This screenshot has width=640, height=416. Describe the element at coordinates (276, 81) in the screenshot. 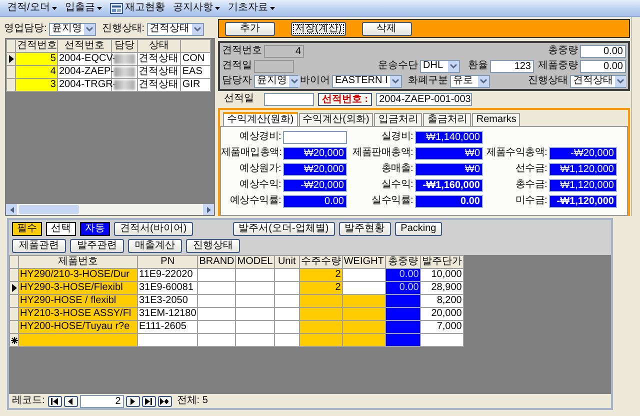

I see `dropdown-field: 윤지영` at that location.